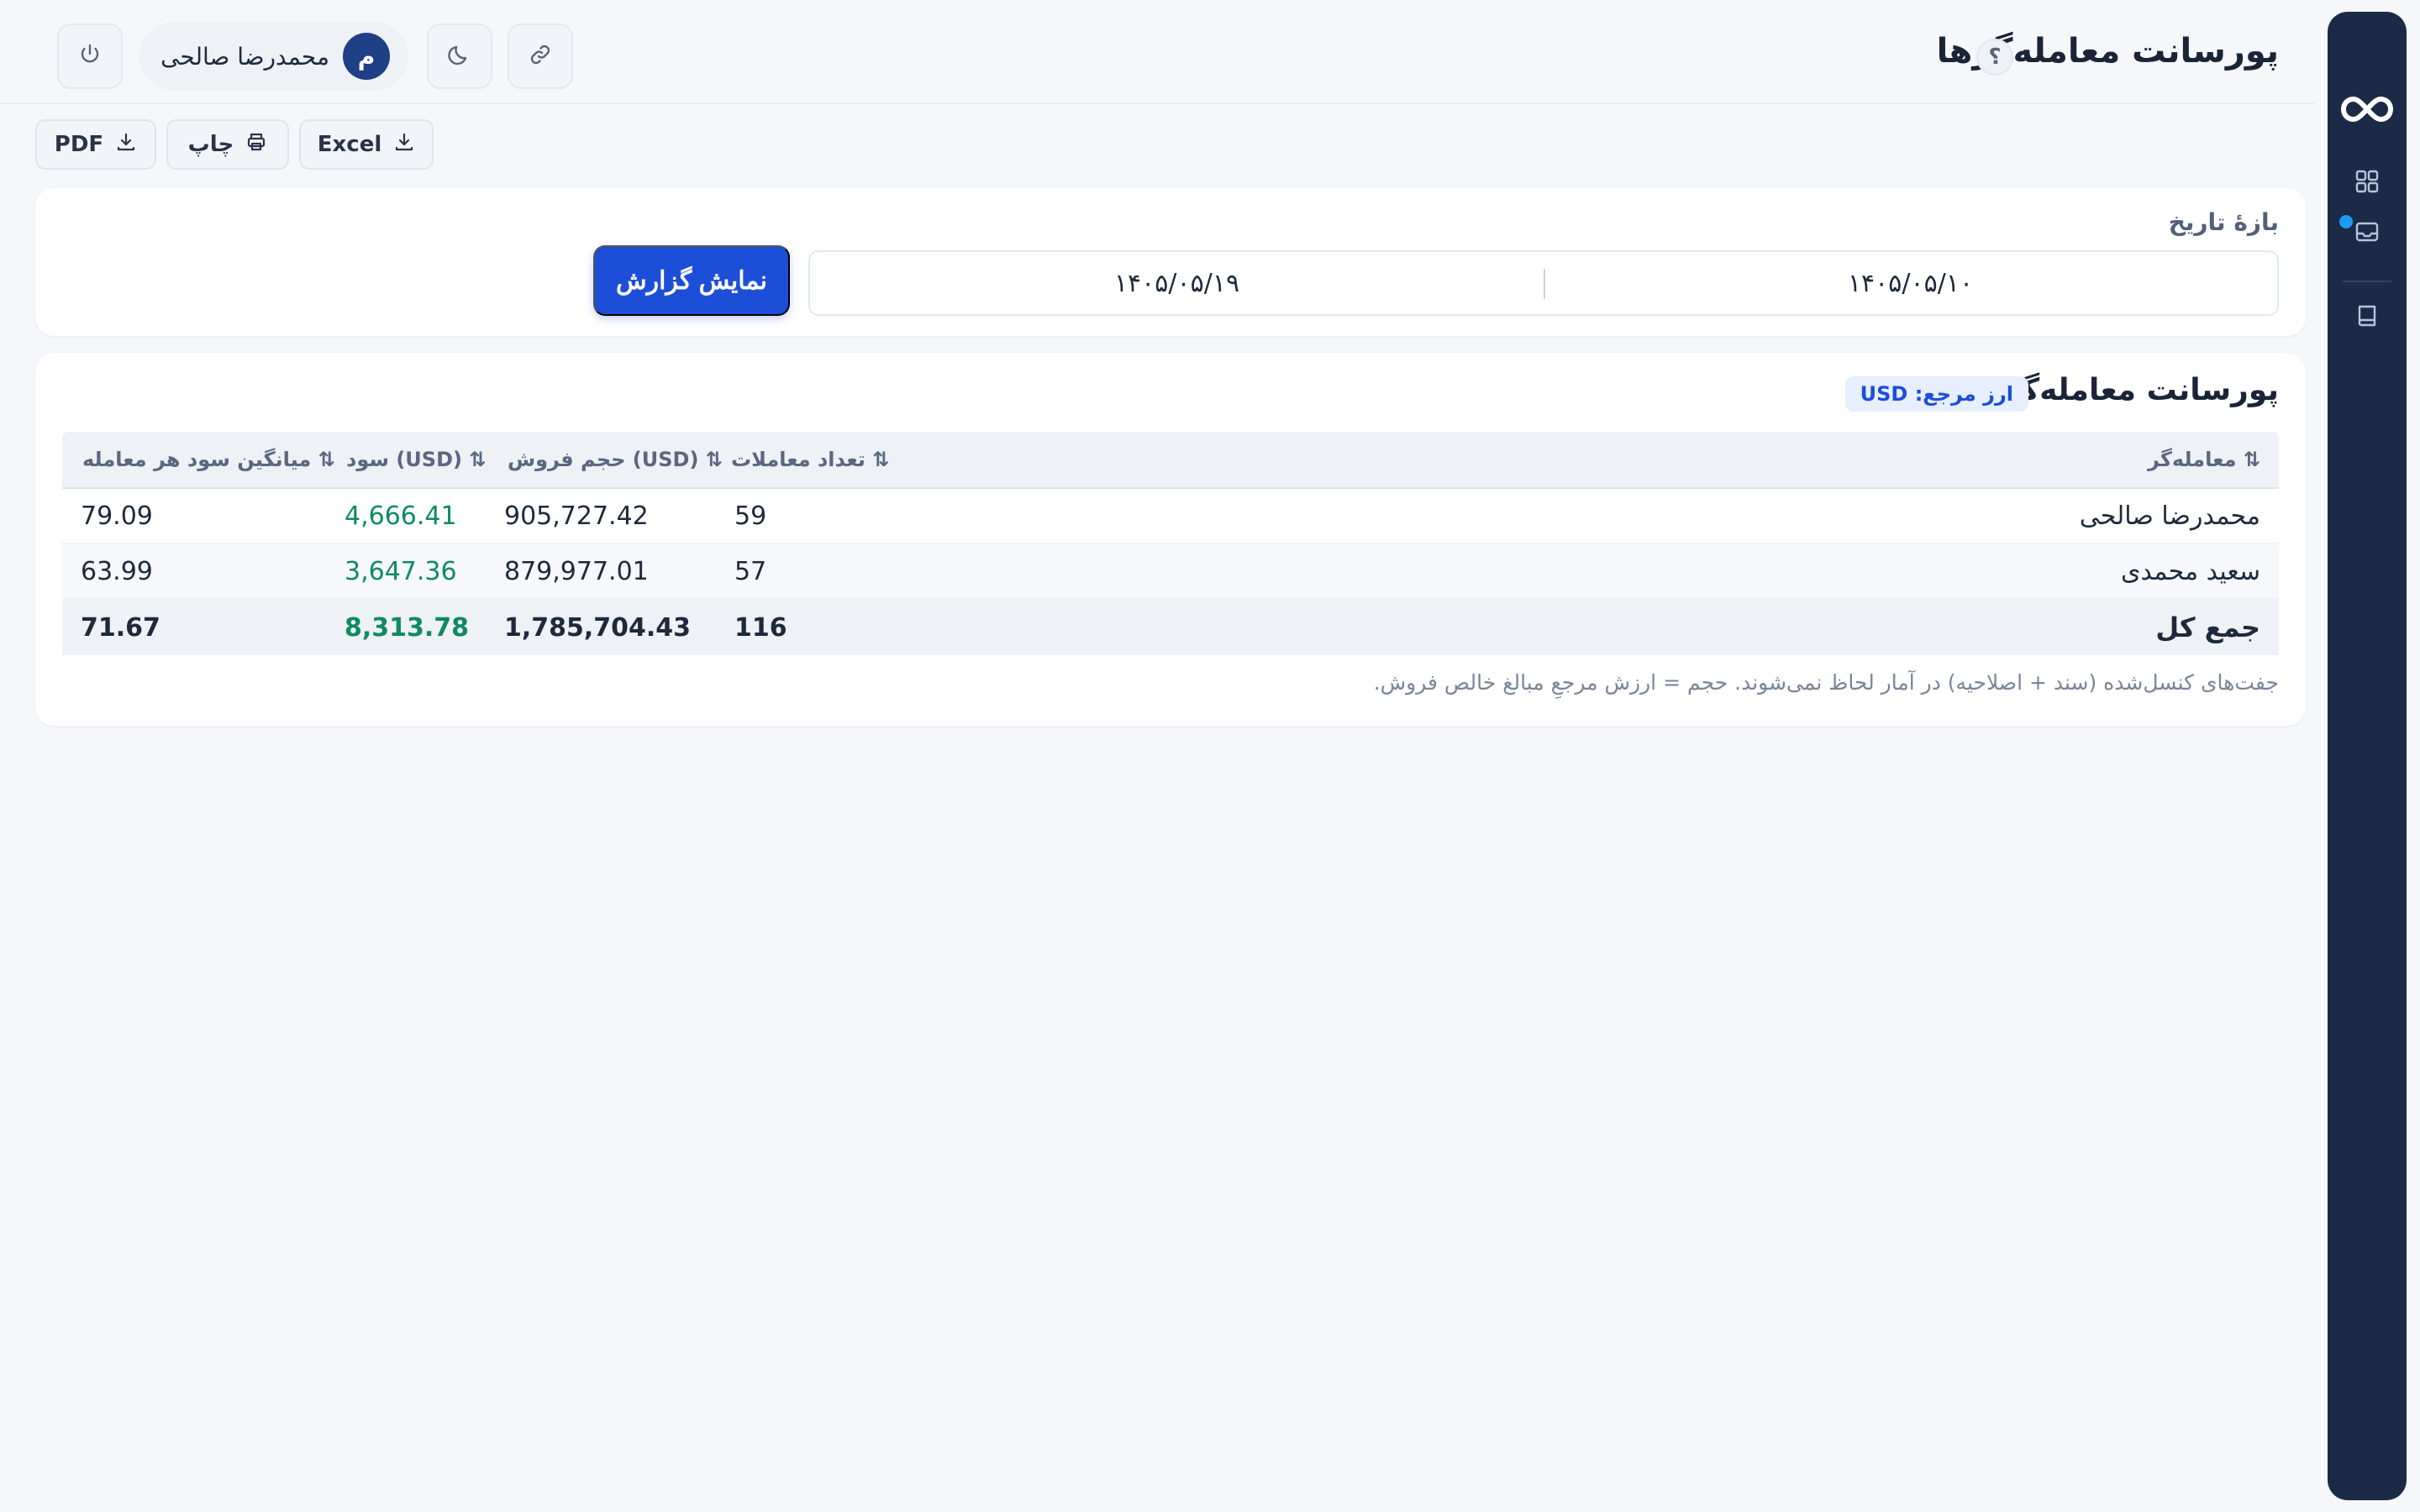 This screenshot has height=1512, width=2420. I want to click on rail-divider, so click(2367, 281).